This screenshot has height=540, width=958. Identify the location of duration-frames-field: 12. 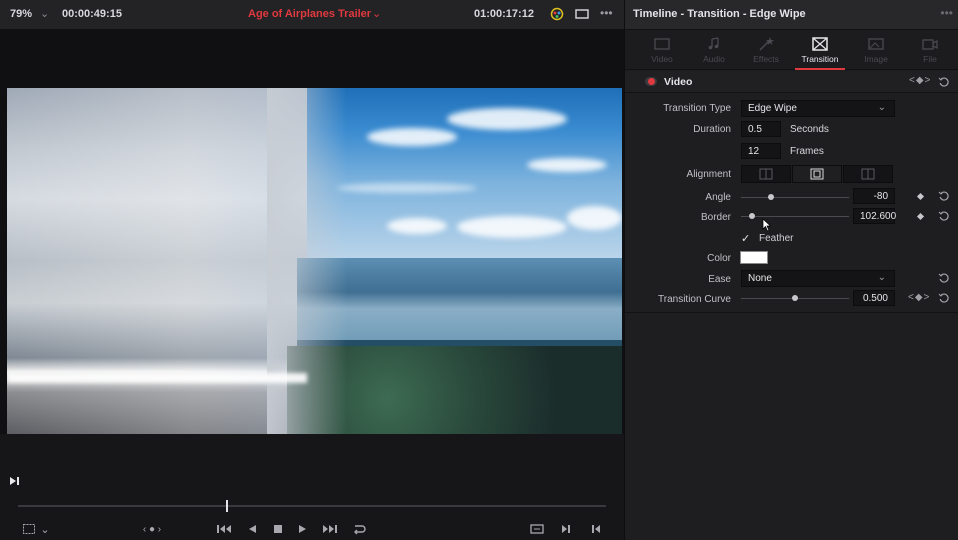
(761, 151).